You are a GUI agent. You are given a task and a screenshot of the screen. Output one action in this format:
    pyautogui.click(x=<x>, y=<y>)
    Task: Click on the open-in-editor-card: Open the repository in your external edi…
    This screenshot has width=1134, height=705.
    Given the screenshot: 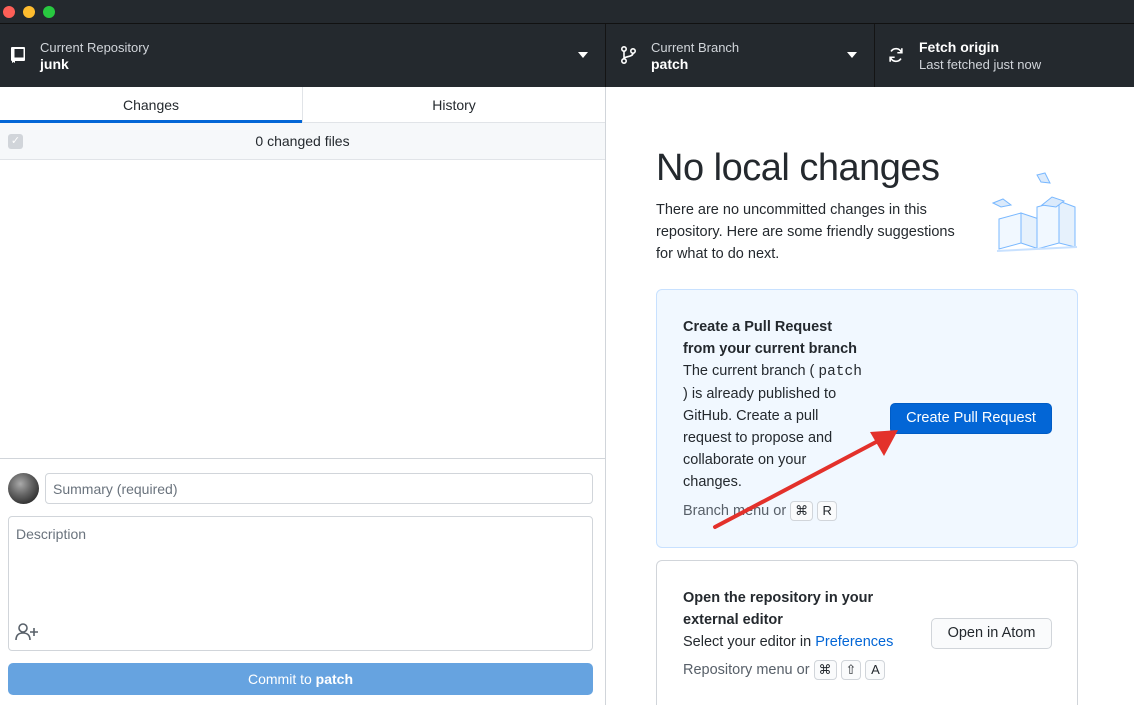 What is the action you would take?
    pyautogui.click(x=867, y=632)
    